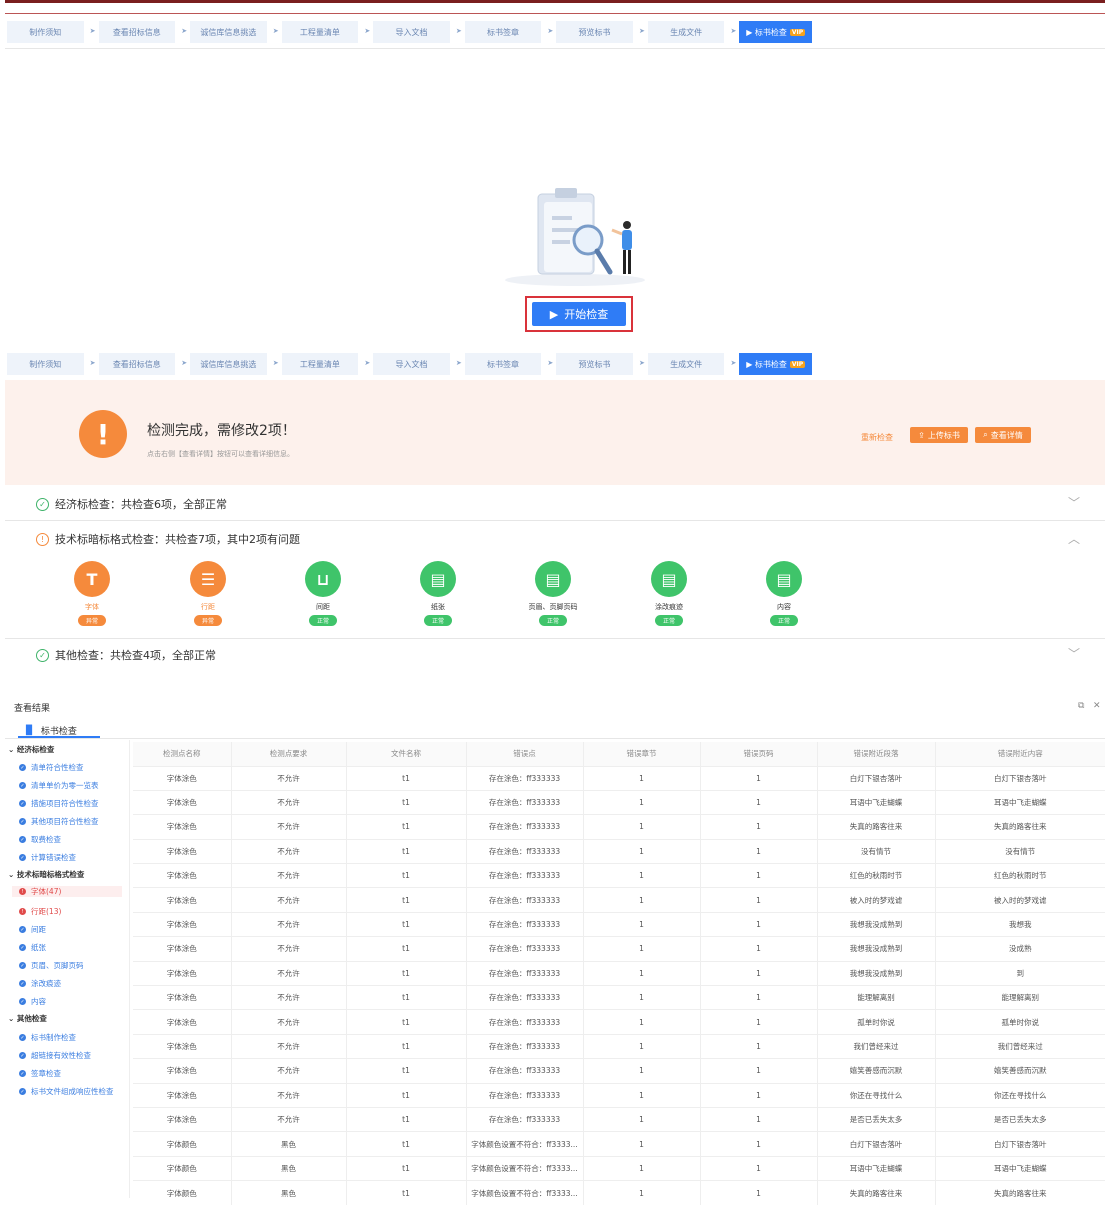 This screenshot has width=1105, height=1205. What do you see at coordinates (131, 504) in the screenshot?
I see `check-economic: ✓ 经济标检查：共检查6项，全部正常` at bounding box center [131, 504].